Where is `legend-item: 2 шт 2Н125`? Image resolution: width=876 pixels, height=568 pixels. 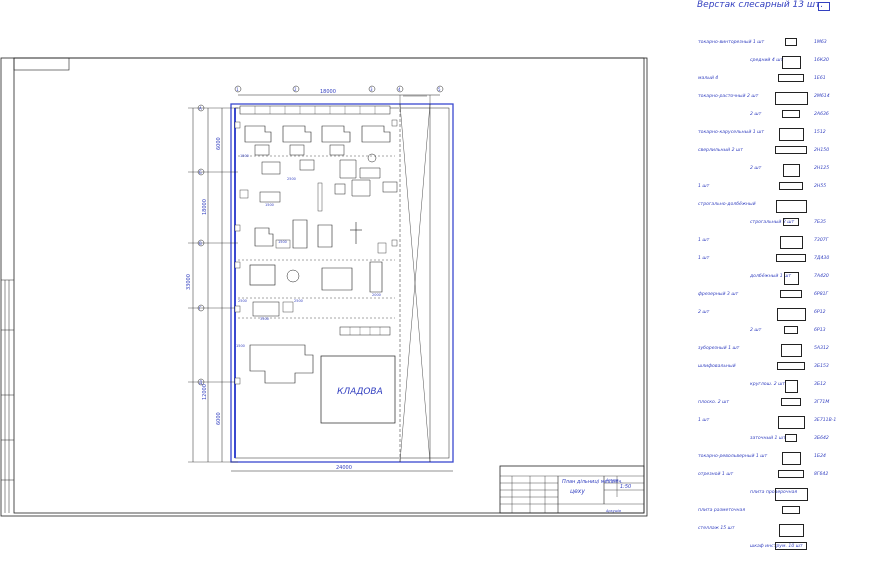
legend-item: 2 шт 2Н125 is located at coordinates (783, 173).